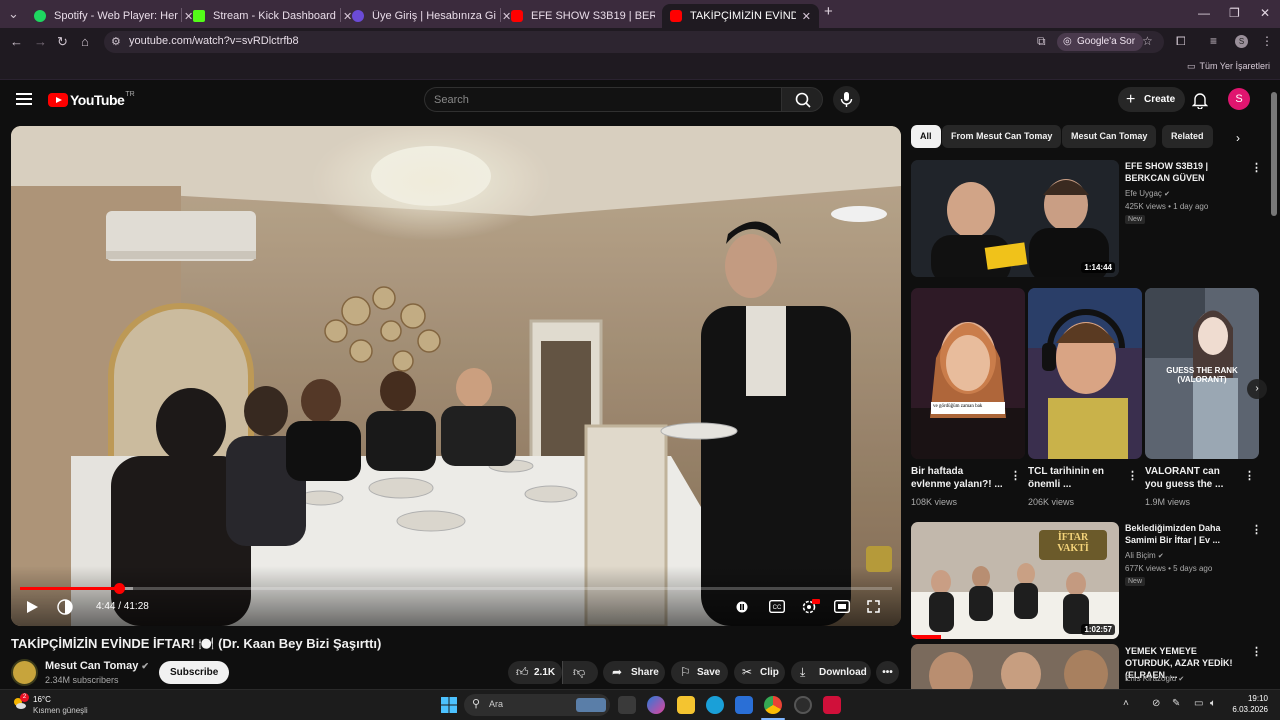 This screenshot has height=720, width=1280. Describe the element at coordinates (580, 672) in the screenshot. I see `dislike-button: 👎︎` at that location.